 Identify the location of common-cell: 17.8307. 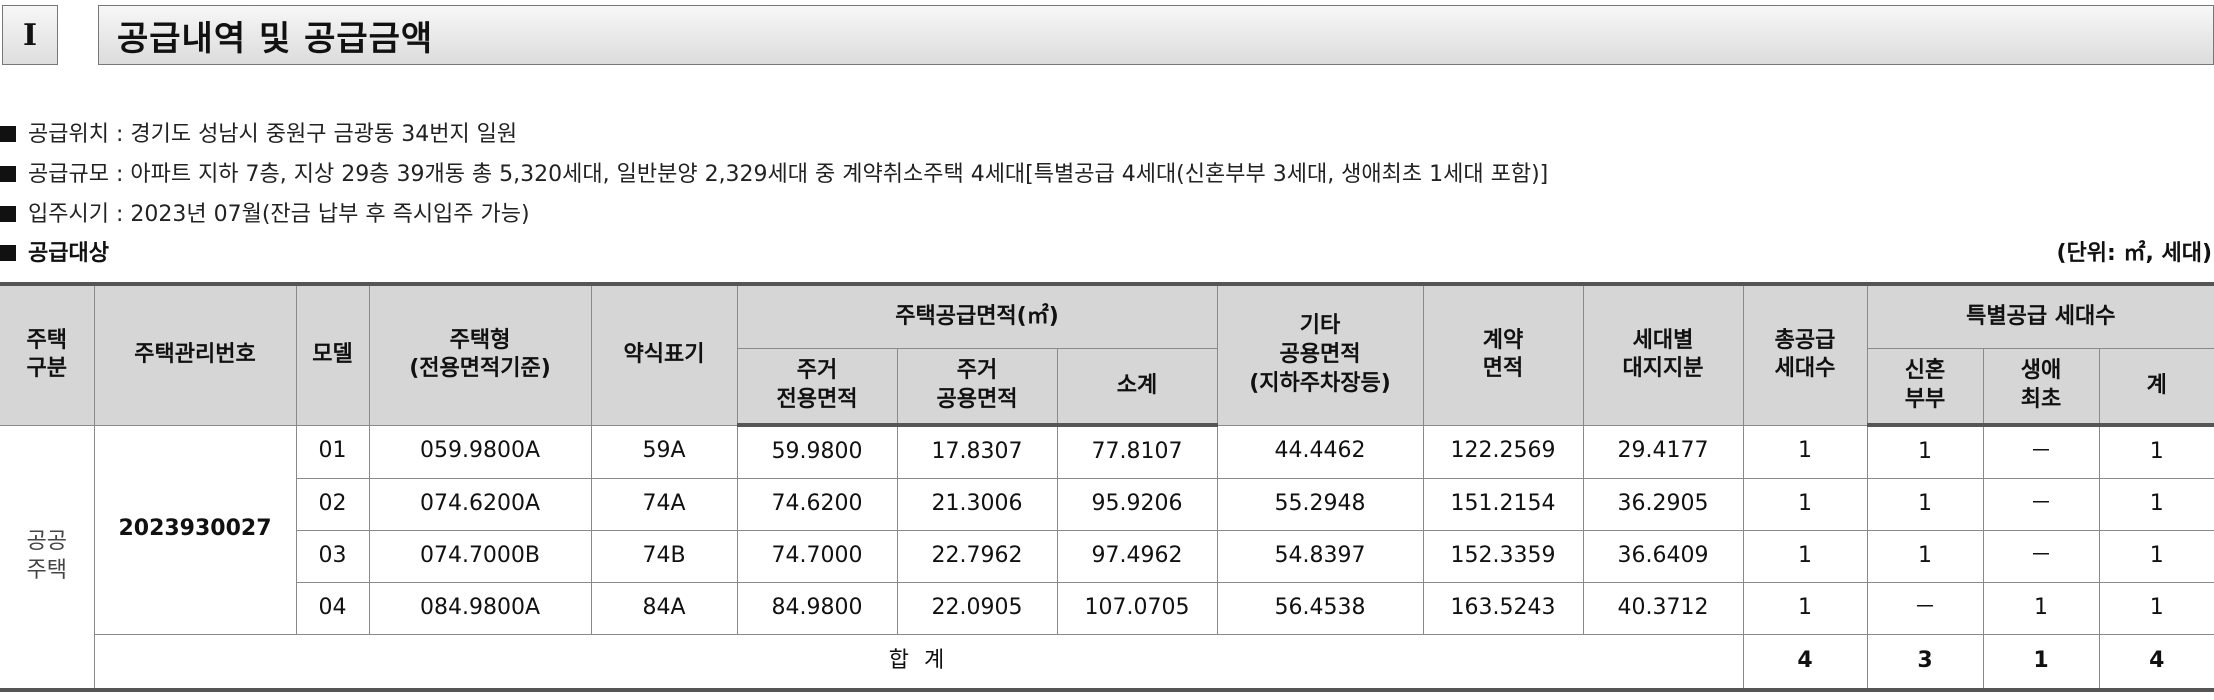
(977, 451).